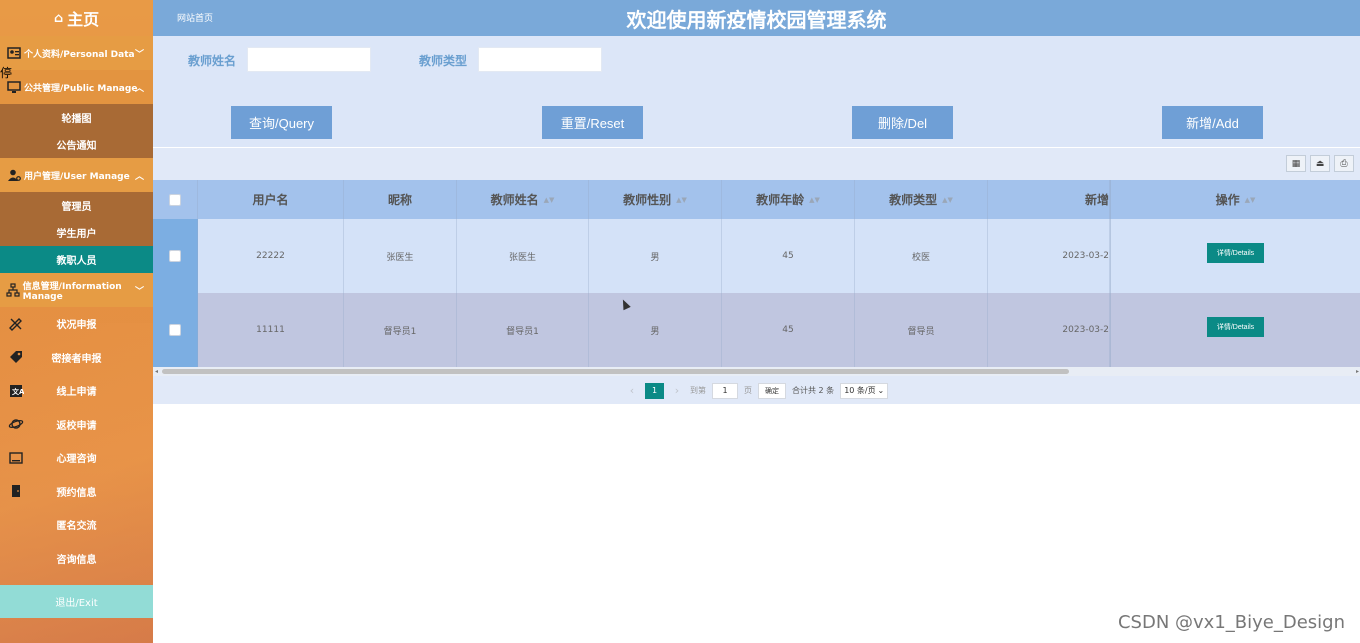  I want to click on column-header: 教师类型 ▲▼, so click(921, 199).